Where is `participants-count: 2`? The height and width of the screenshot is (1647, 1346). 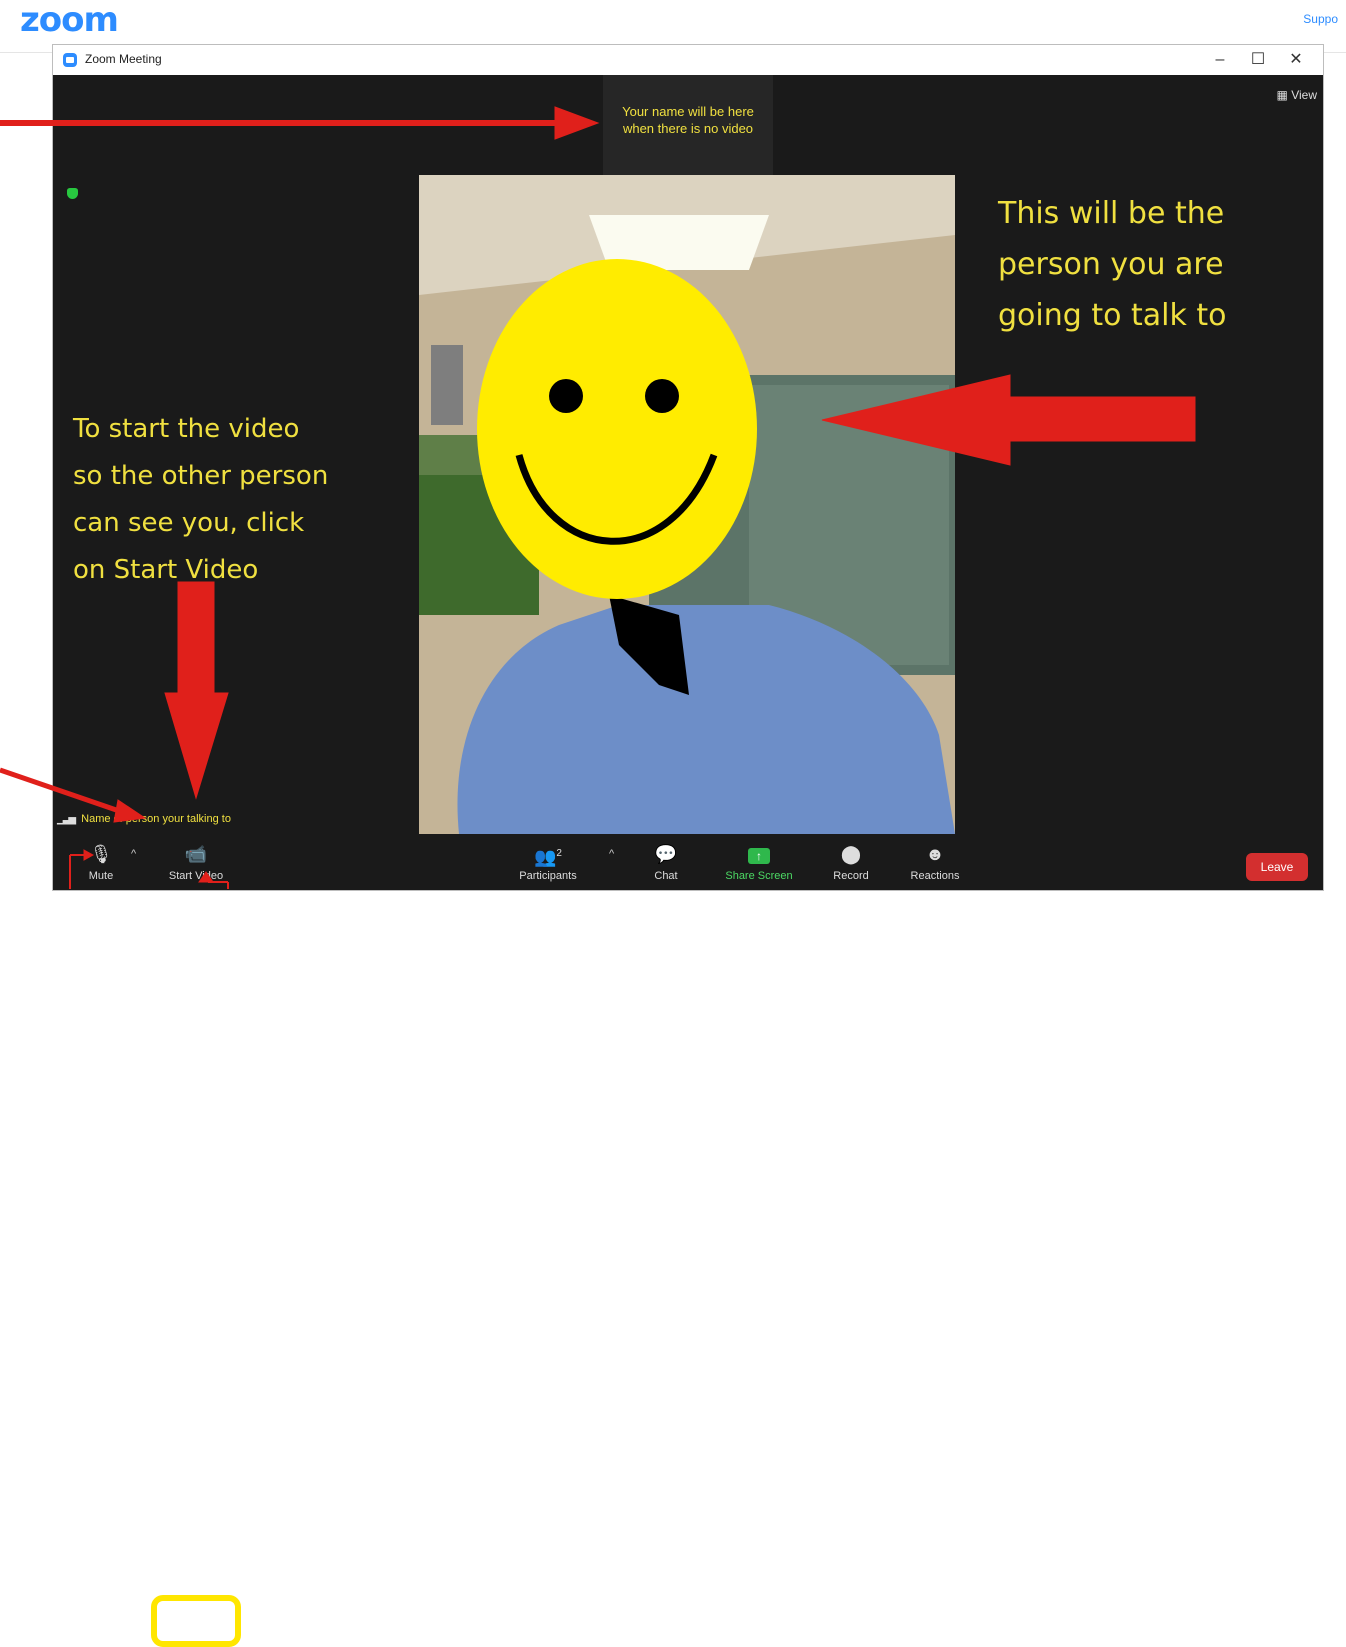
participants-count: 2 is located at coordinates (559, 853).